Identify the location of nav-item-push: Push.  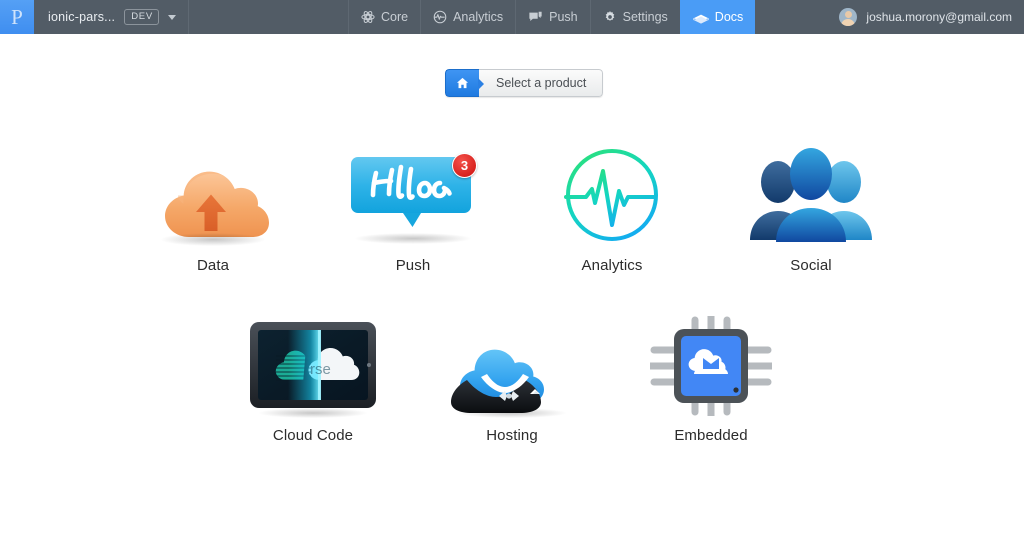
(552, 17).